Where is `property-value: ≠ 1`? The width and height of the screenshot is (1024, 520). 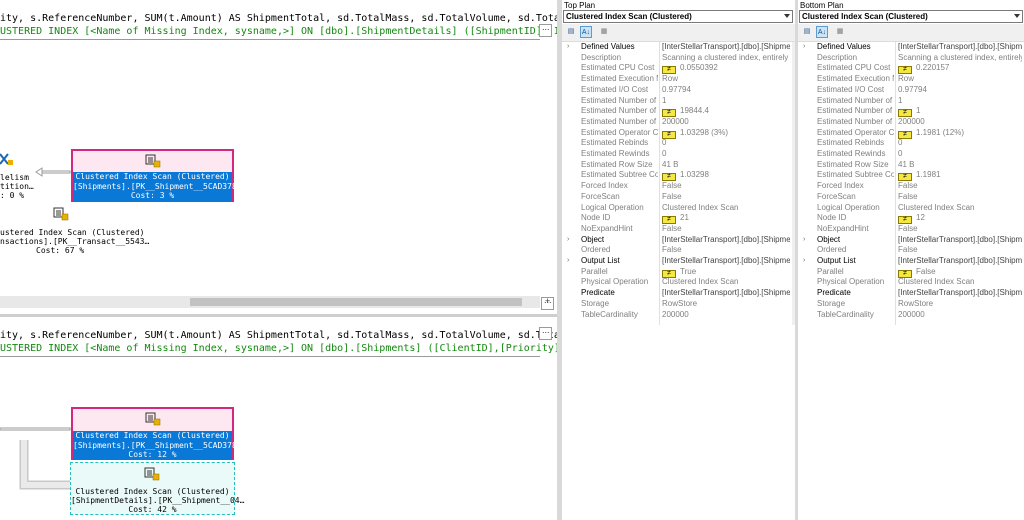 property-value: ≠ 1 is located at coordinates (960, 112).